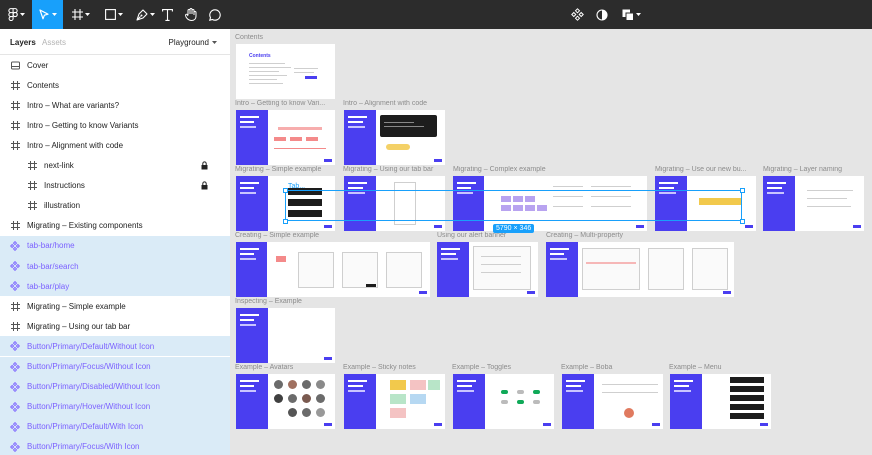  Describe the element at coordinates (115, 186) in the screenshot. I see `layer-row: Instructions` at that location.